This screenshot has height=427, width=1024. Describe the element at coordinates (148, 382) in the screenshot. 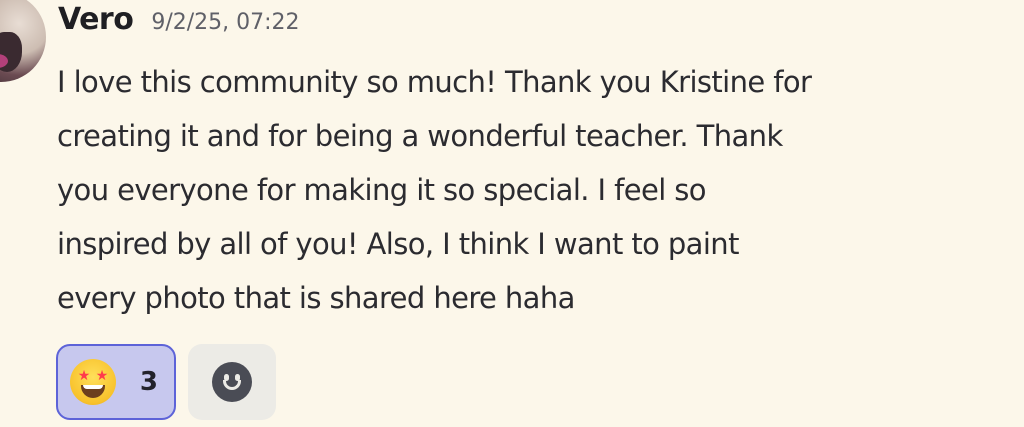

I see `reaction-count: 3` at that location.